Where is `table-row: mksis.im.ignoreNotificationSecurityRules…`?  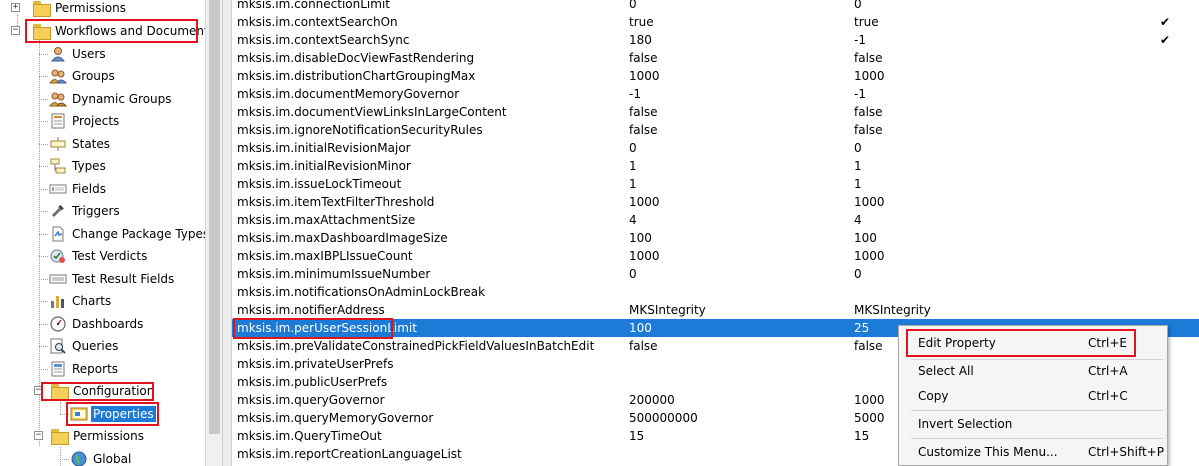 table-row: mksis.im.ignoreNotificationSecurityRules… is located at coordinates (715, 130).